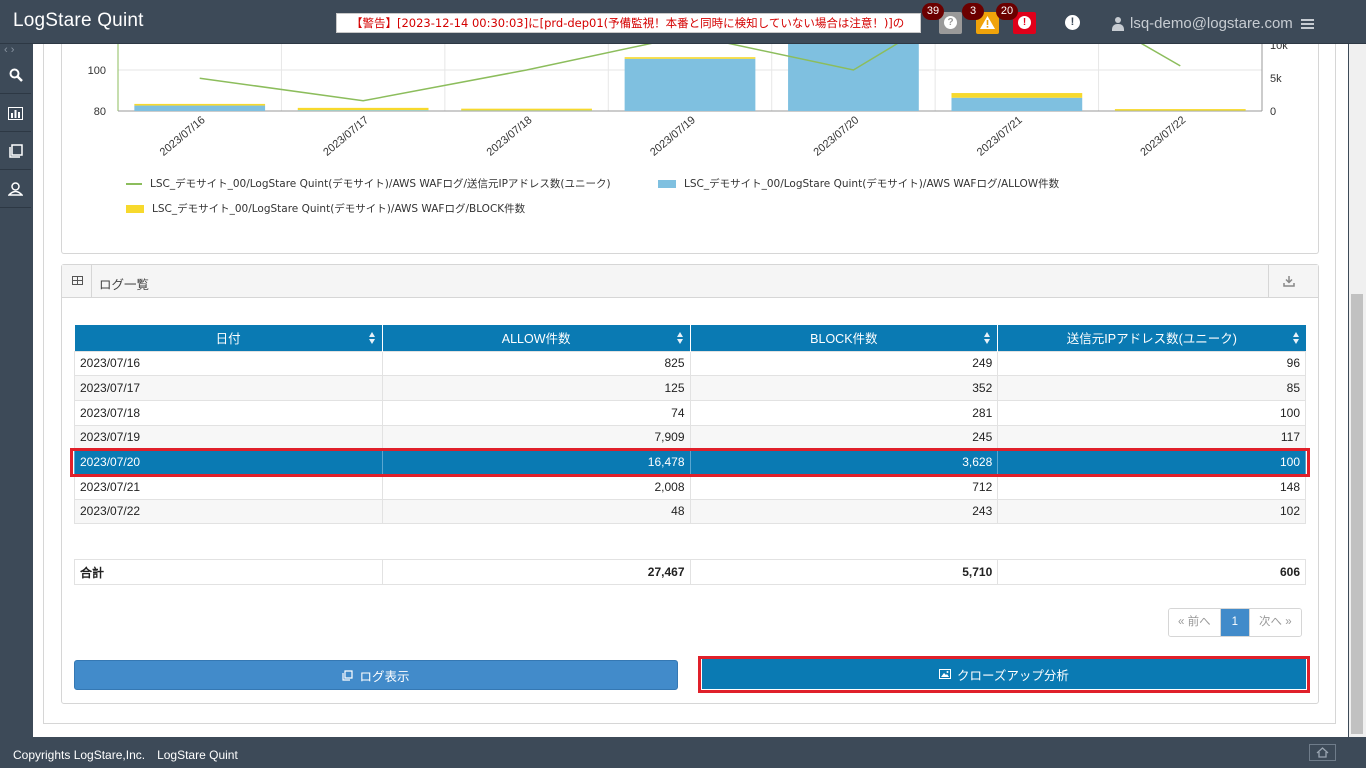  I want to click on table-row: 2023/07/19 7,909 245 117, so click(690, 437).